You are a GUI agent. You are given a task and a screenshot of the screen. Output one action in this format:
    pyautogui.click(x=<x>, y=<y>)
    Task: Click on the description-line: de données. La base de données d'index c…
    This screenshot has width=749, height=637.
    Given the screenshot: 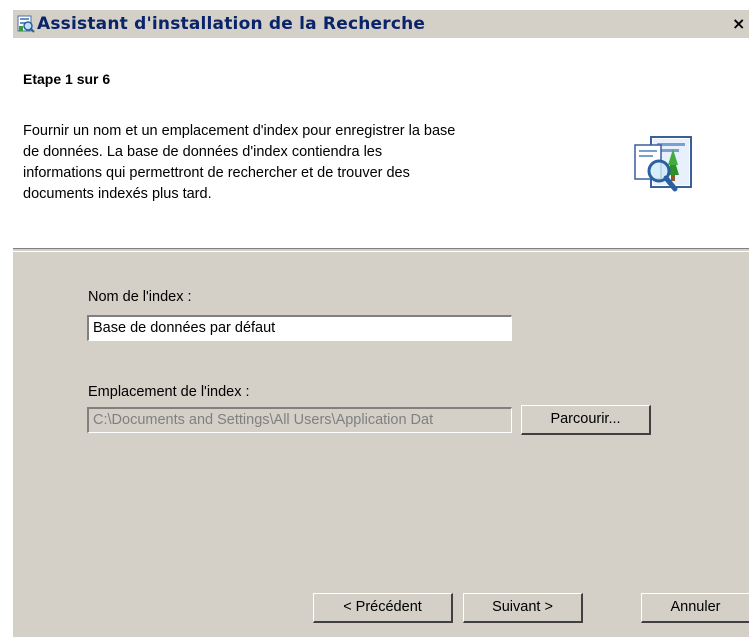 What is the action you would take?
    pyautogui.click(x=203, y=152)
    